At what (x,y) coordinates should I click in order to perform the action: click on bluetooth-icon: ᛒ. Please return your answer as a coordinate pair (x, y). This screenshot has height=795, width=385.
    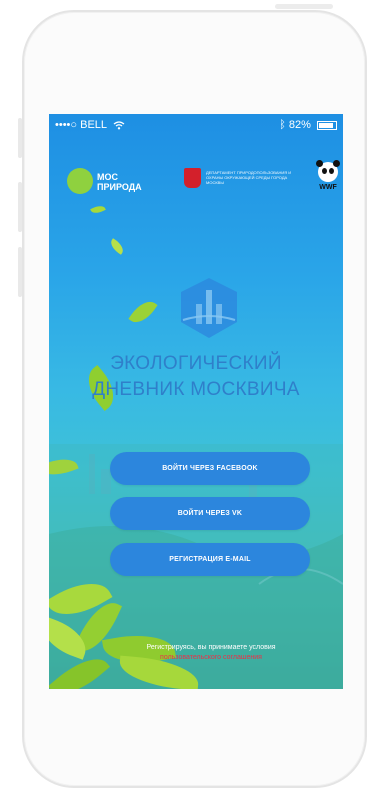
    Looking at the image, I should click on (282, 125).